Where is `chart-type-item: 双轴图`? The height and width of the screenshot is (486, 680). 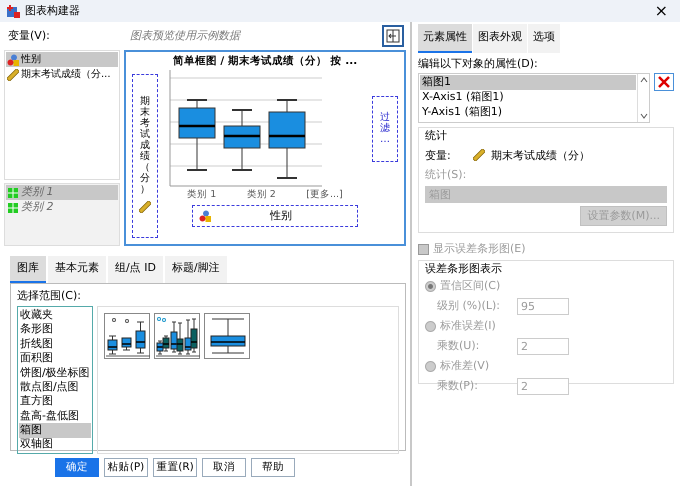
chart-type-item: 双轴图 is located at coordinates (55, 445).